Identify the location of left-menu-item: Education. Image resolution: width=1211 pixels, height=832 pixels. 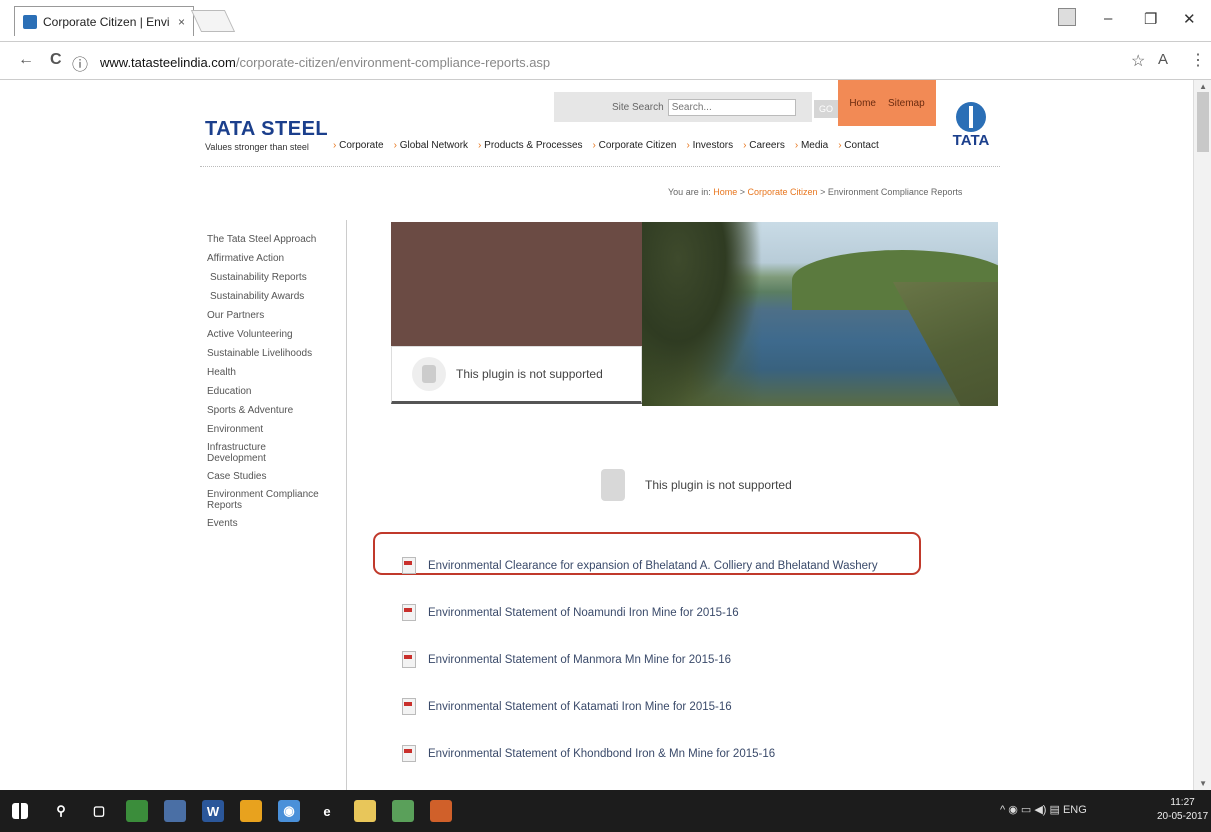
(277, 391).